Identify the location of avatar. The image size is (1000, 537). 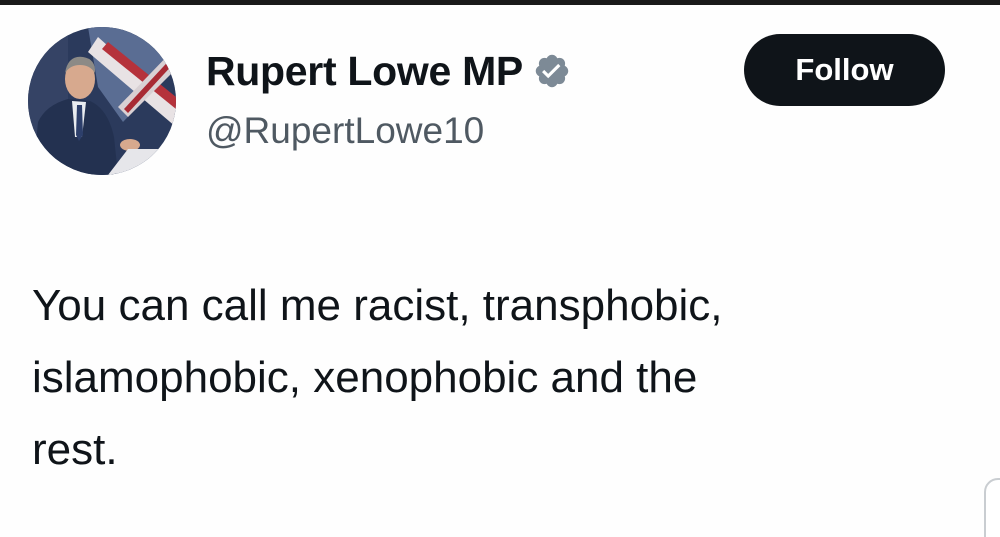
(102, 101).